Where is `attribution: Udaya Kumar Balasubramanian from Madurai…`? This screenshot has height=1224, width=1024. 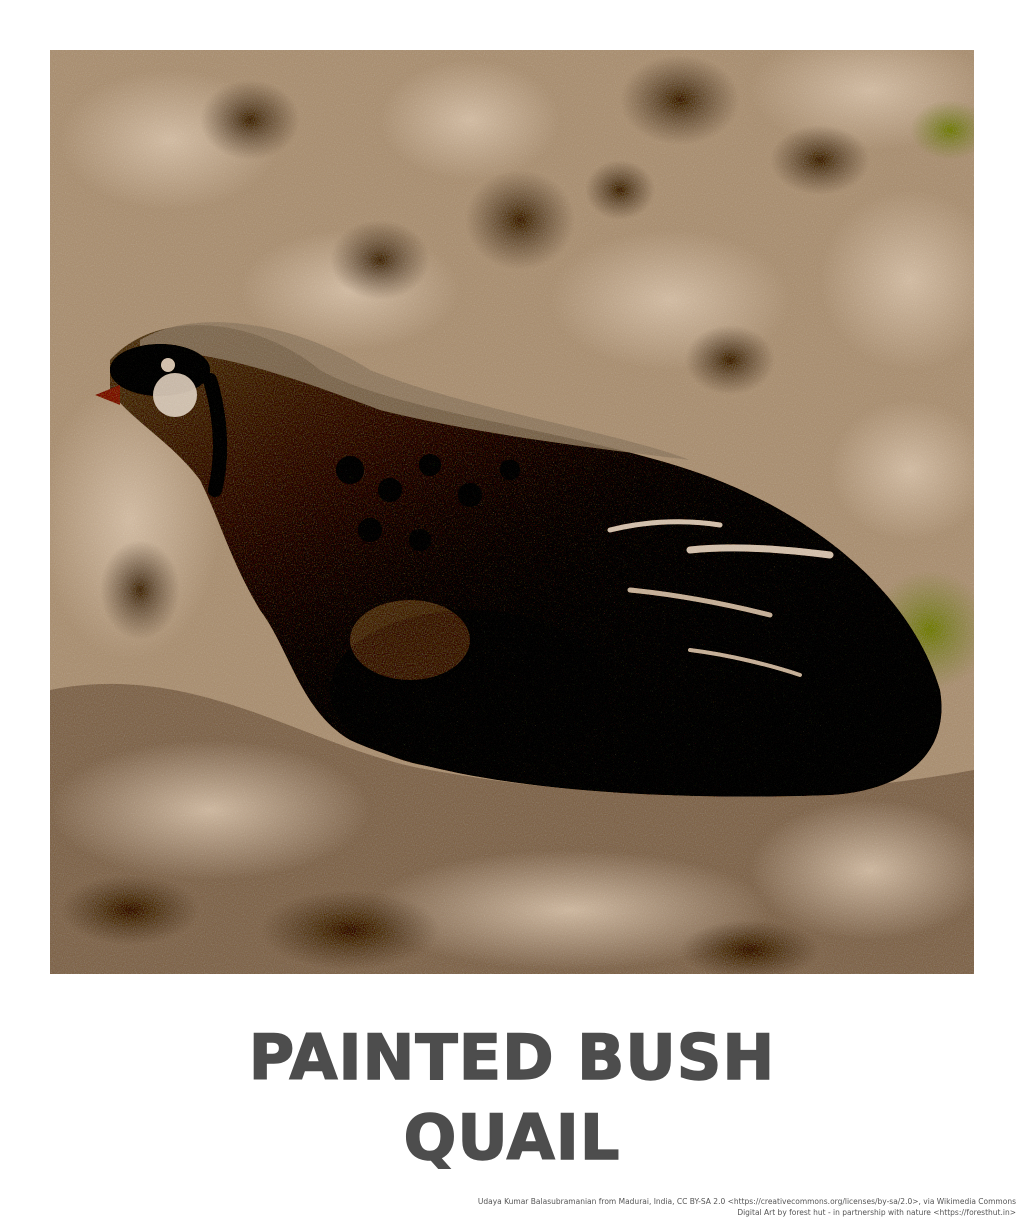
attribution: Udaya Kumar Balasubramanian from Madurai… is located at coordinates (747, 1207).